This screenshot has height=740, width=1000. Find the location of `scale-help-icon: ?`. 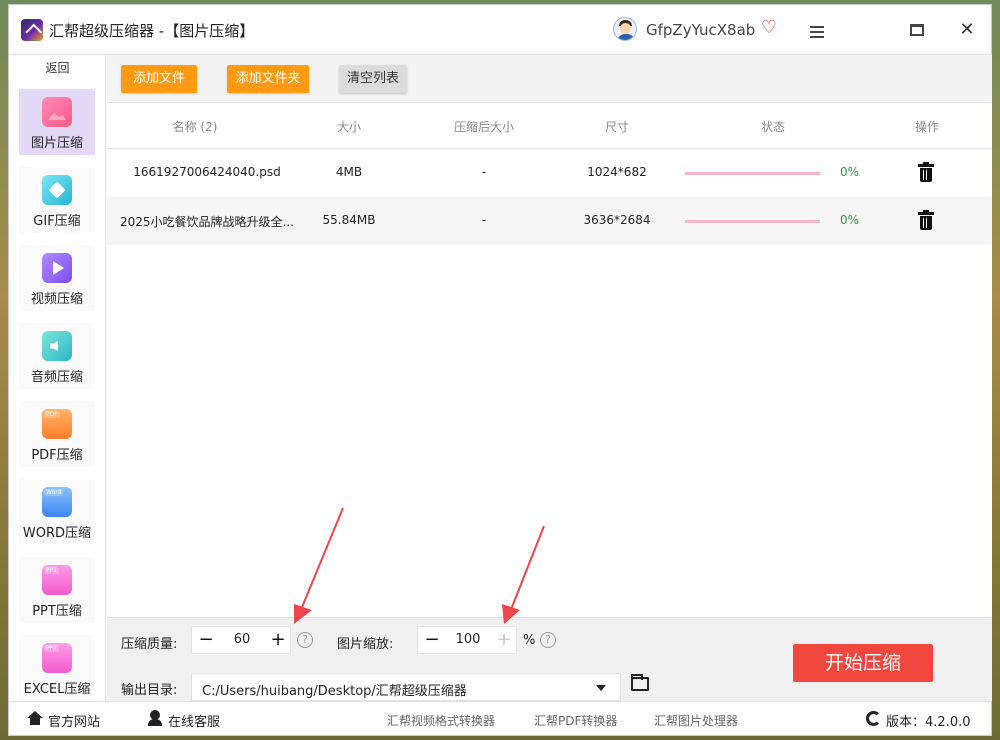

scale-help-icon: ? is located at coordinates (548, 640).